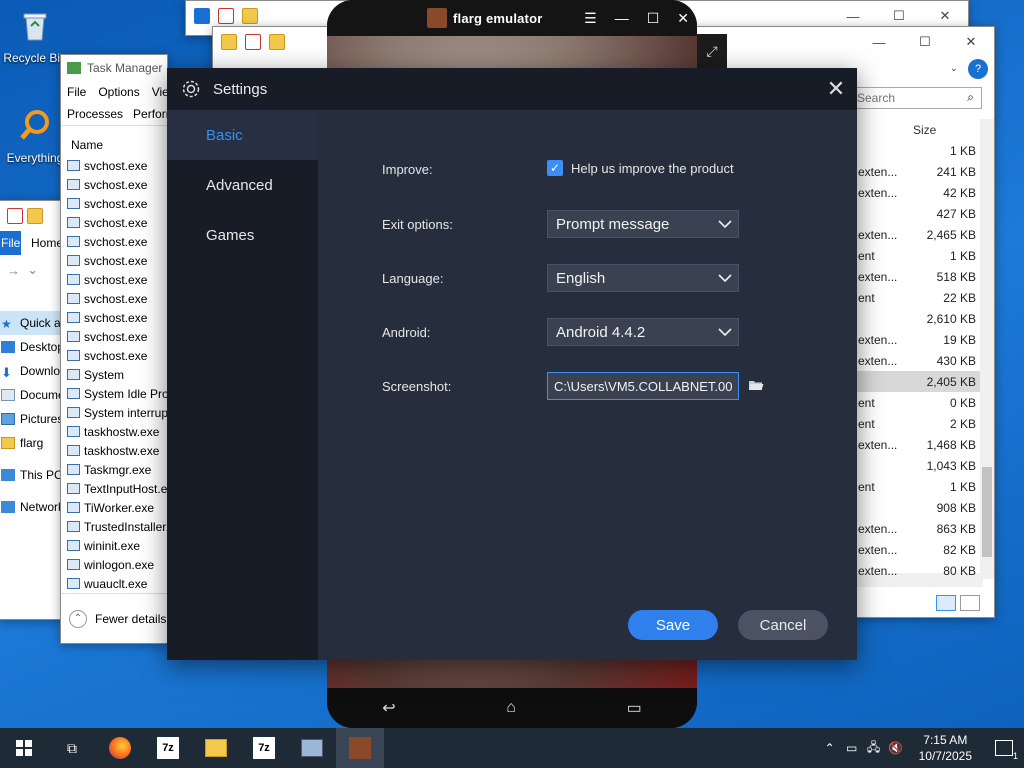  What do you see at coordinates (917, 98) in the screenshot?
I see `search-input` at bounding box center [917, 98].